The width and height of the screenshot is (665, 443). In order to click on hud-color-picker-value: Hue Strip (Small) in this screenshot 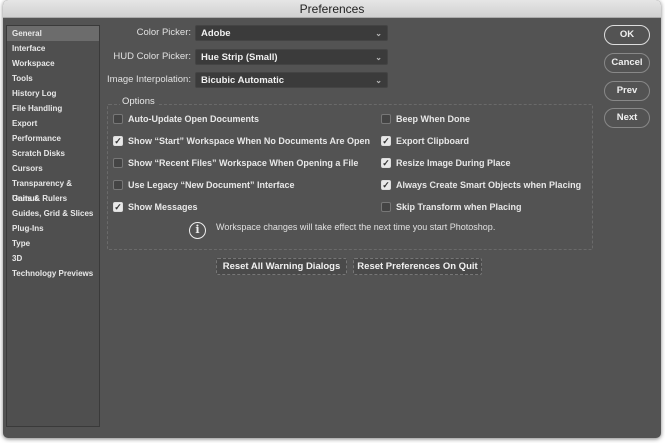, I will do `click(239, 57)`.